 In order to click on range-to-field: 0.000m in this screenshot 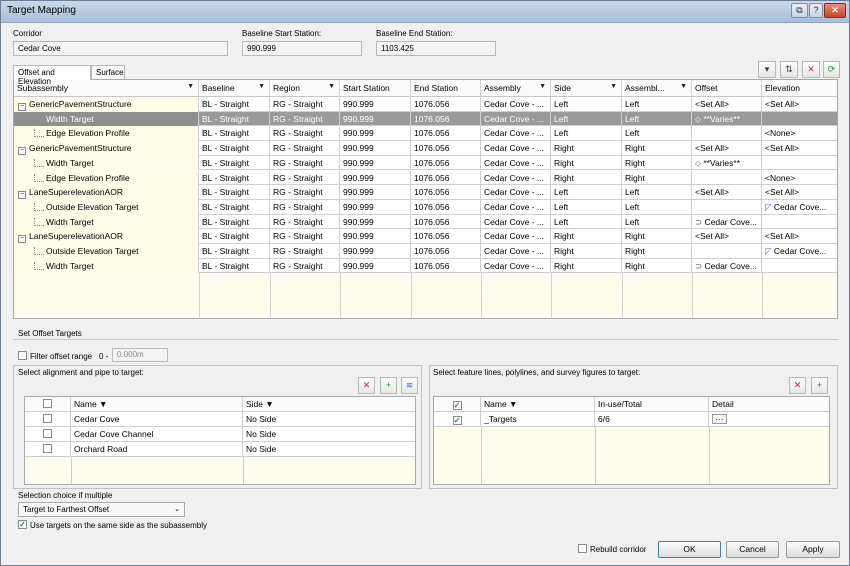, I will do `click(140, 355)`.